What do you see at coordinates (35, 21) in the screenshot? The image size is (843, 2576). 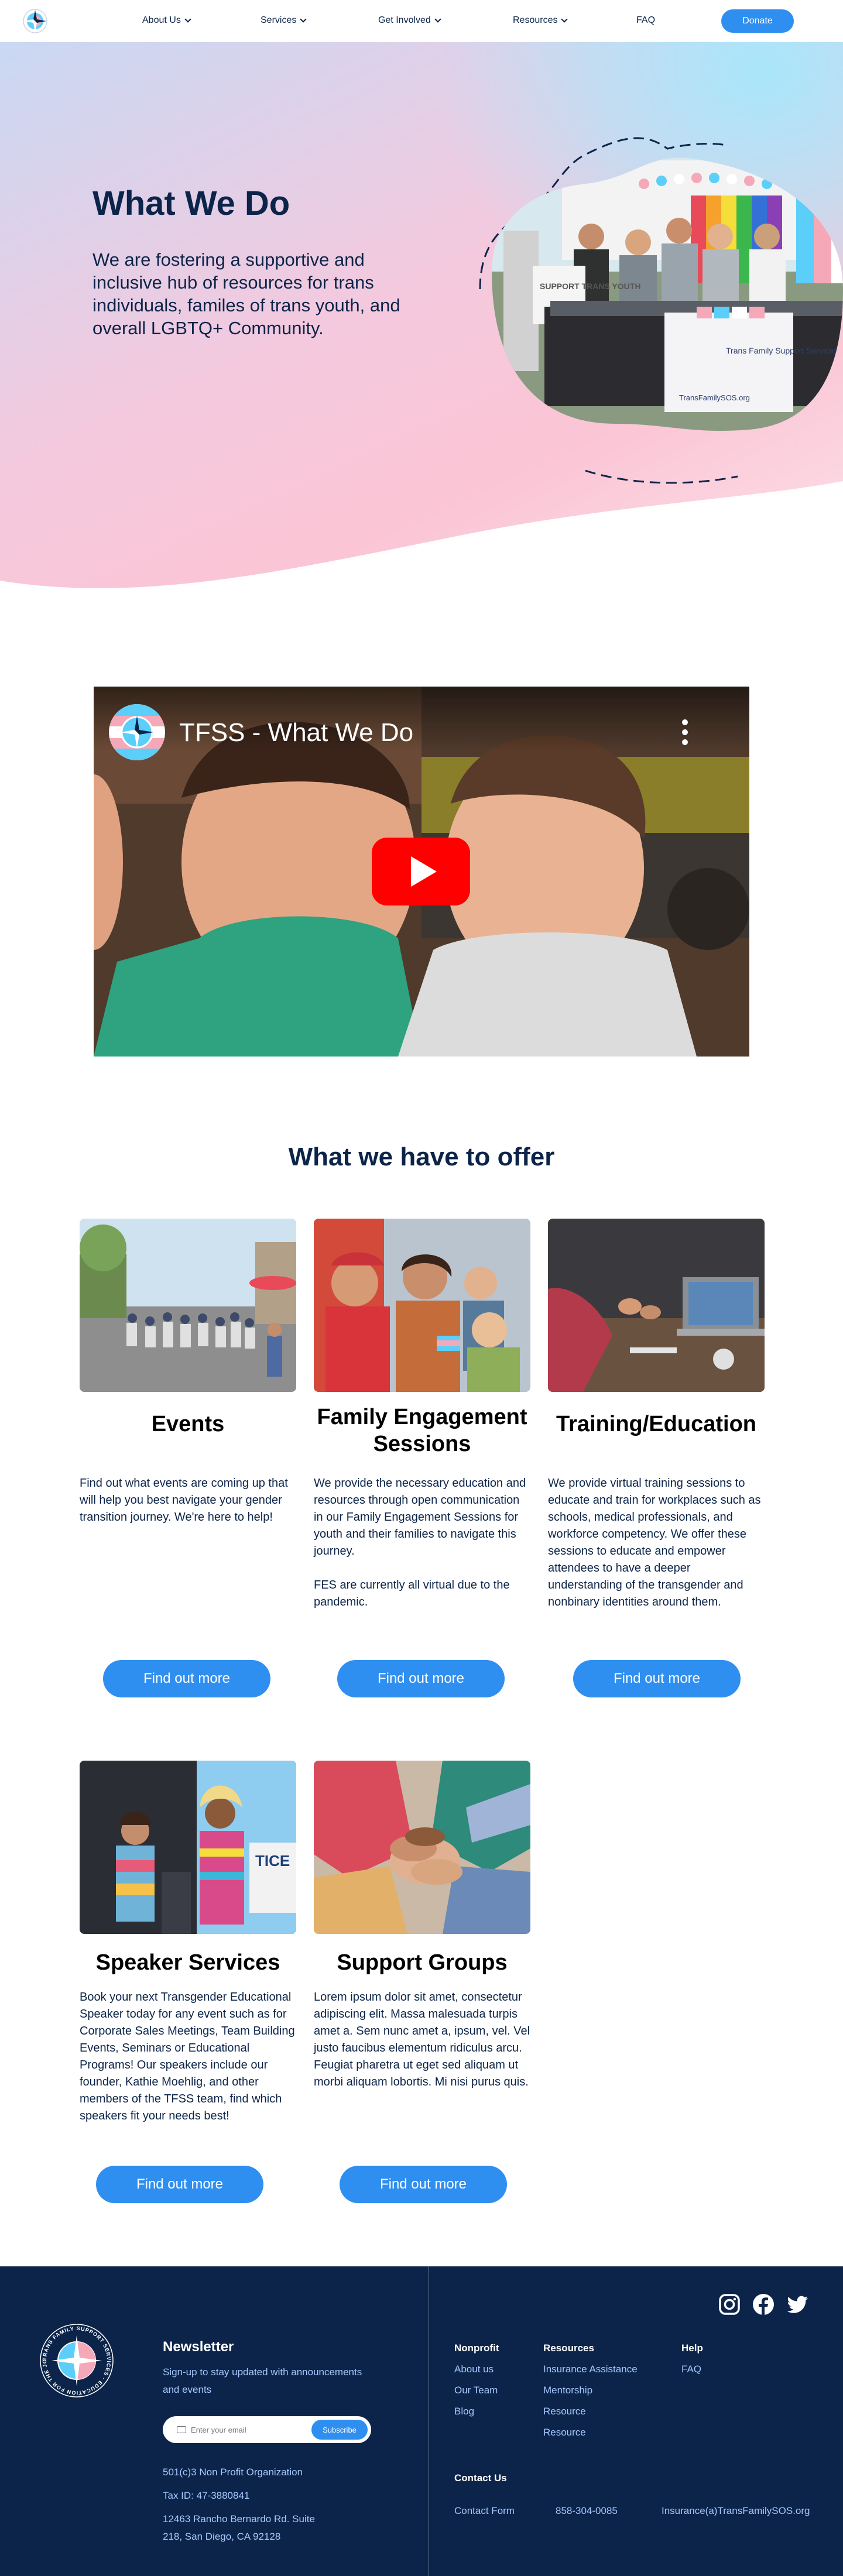 I see `compass-logo-icon` at bounding box center [35, 21].